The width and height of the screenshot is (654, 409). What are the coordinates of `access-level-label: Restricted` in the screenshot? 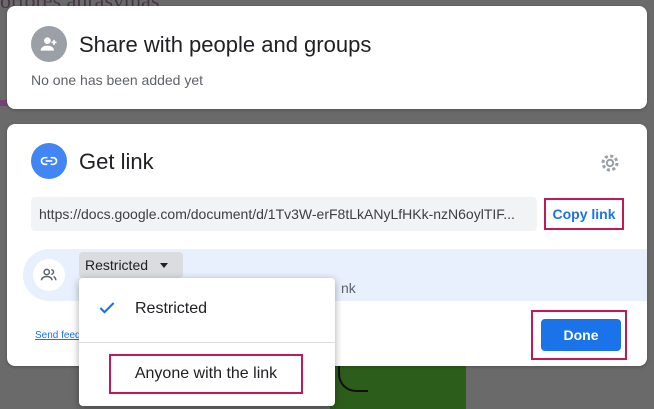 It's located at (117, 265).